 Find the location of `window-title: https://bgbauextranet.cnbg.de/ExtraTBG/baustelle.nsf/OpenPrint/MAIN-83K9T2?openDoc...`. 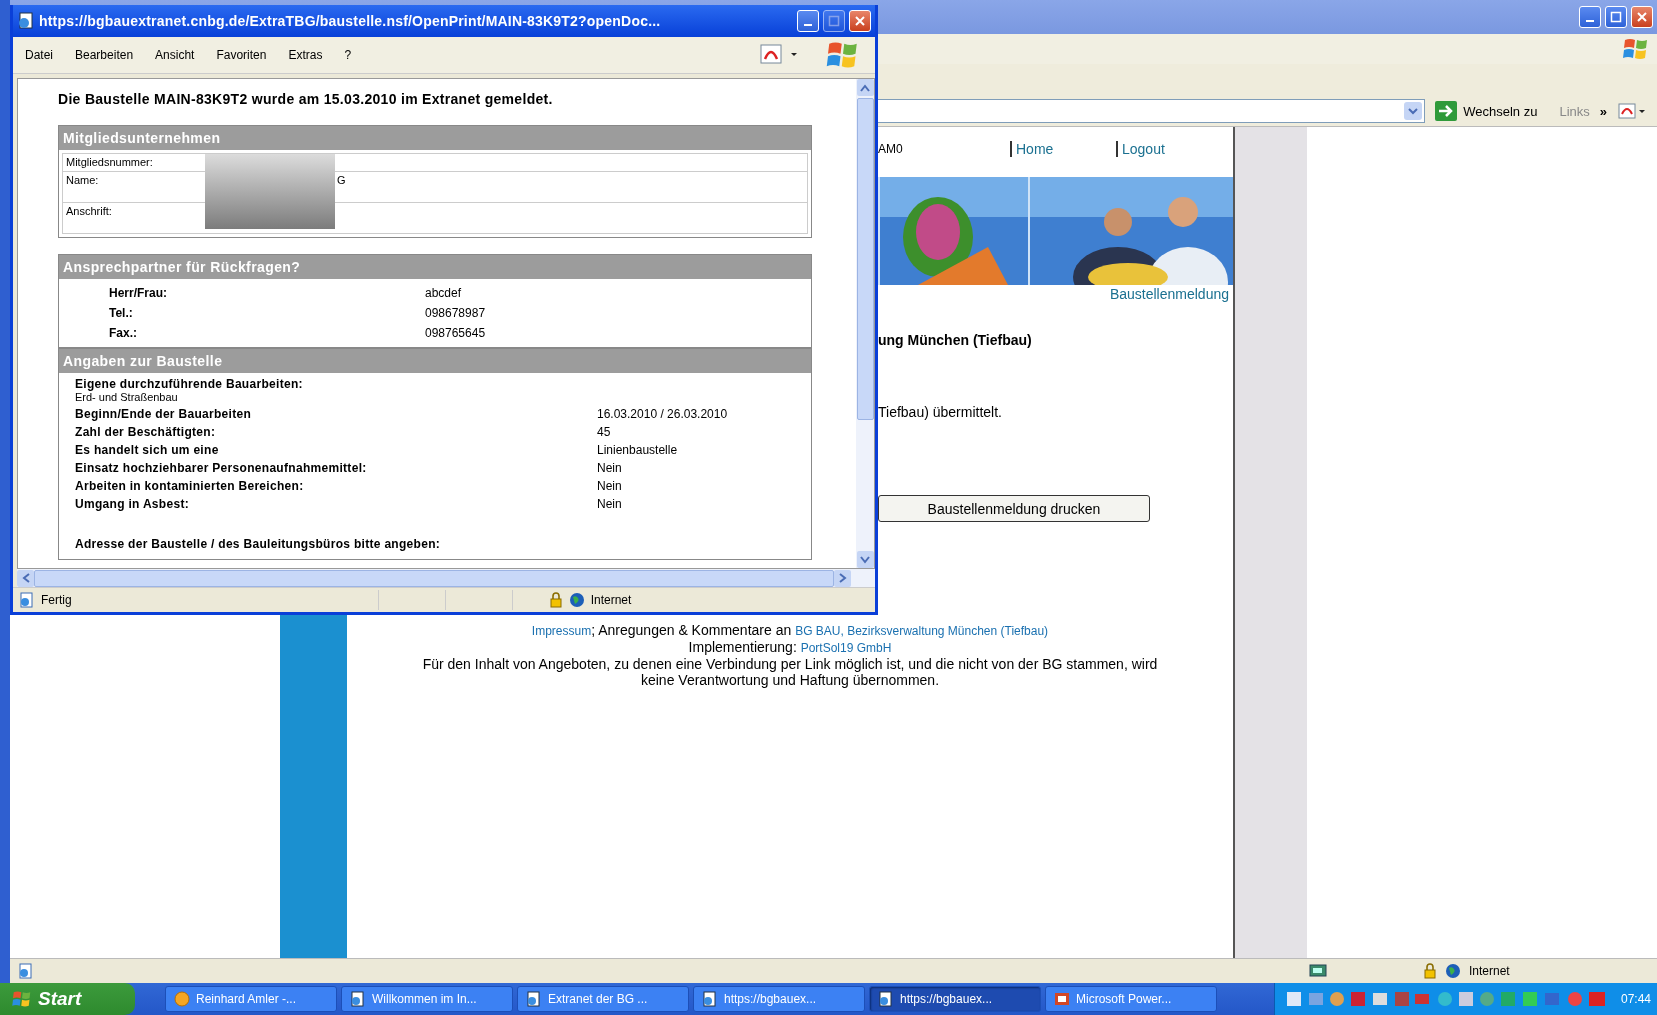

window-title: https://bgbauextranet.cnbg.de/ExtraTBG/baustelle.nsf/OpenPrint/MAIN-83K9T2?openDoc... is located at coordinates (350, 21).